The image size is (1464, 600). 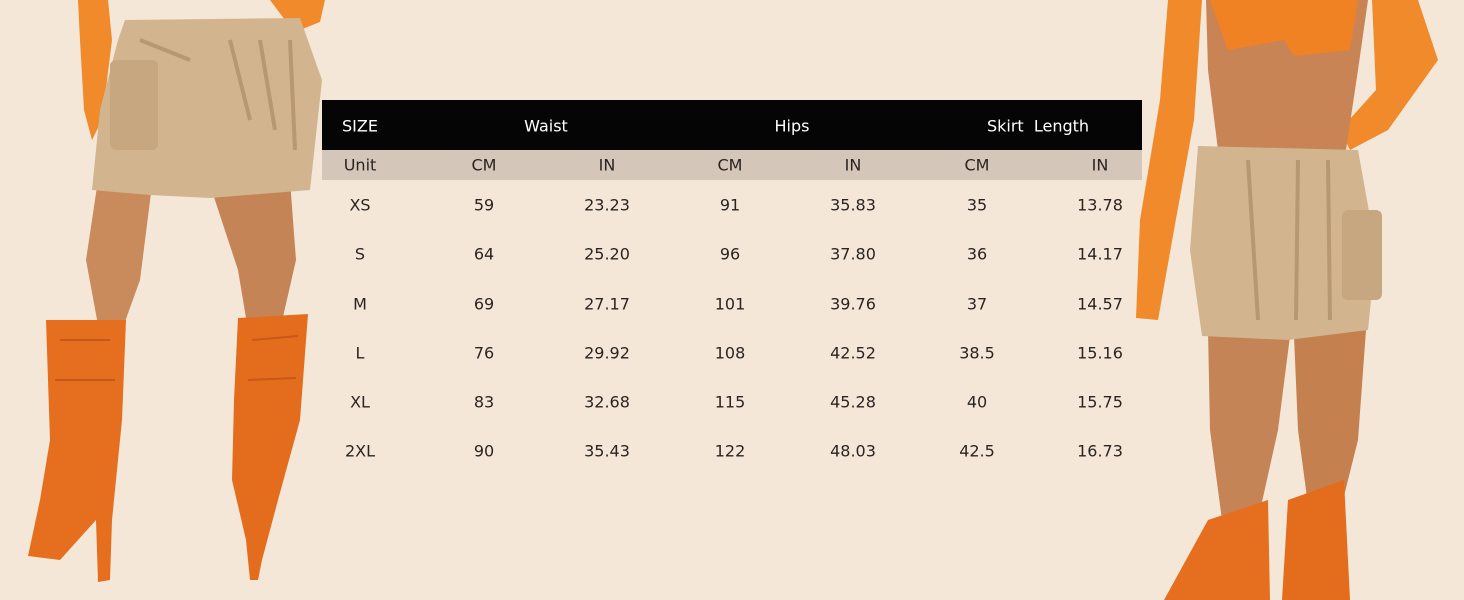 What do you see at coordinates (607, 205) in the screenshot?
I see `waist-in-cell: 23.23` at bounding box center [607, 205].